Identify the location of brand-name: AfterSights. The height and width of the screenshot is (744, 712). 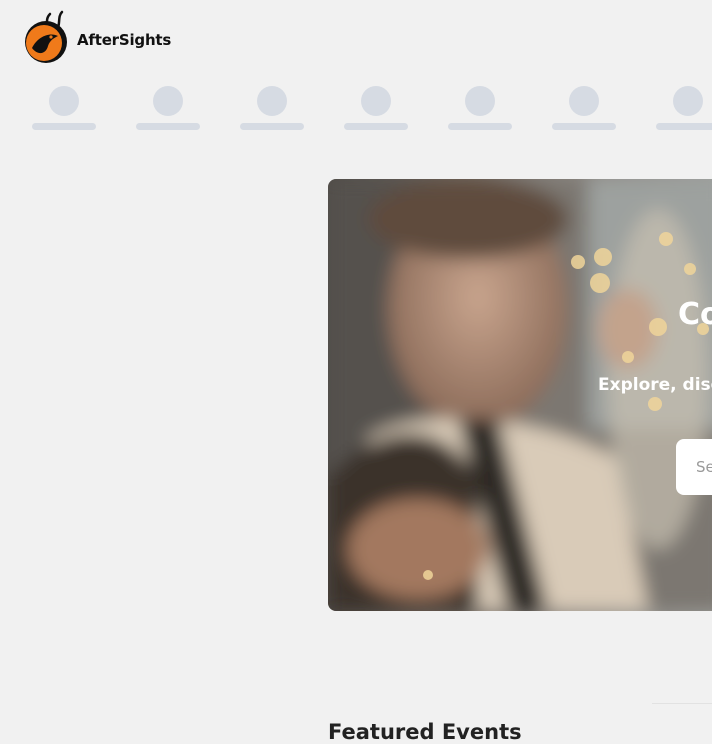
(124, 40).